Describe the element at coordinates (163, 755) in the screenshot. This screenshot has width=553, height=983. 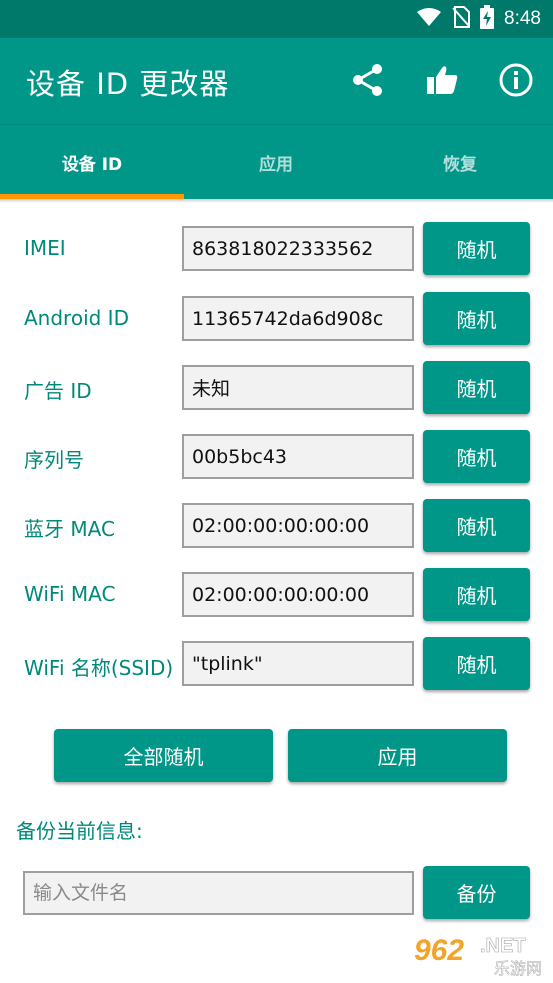
I see `random-all-button: 全部随机` at that location.